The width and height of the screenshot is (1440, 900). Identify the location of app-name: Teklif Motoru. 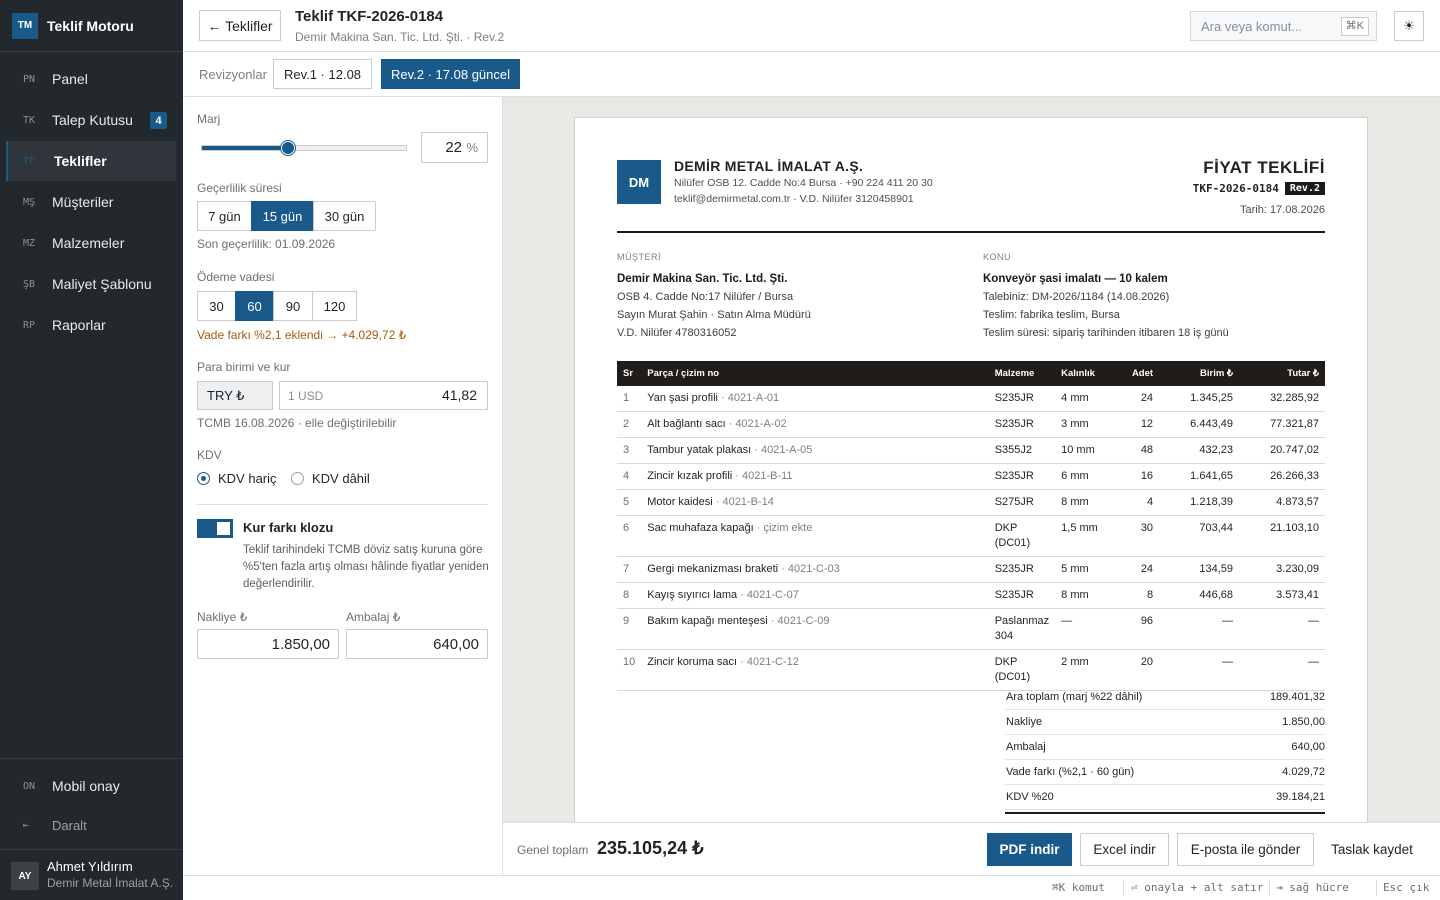
(90, 25).